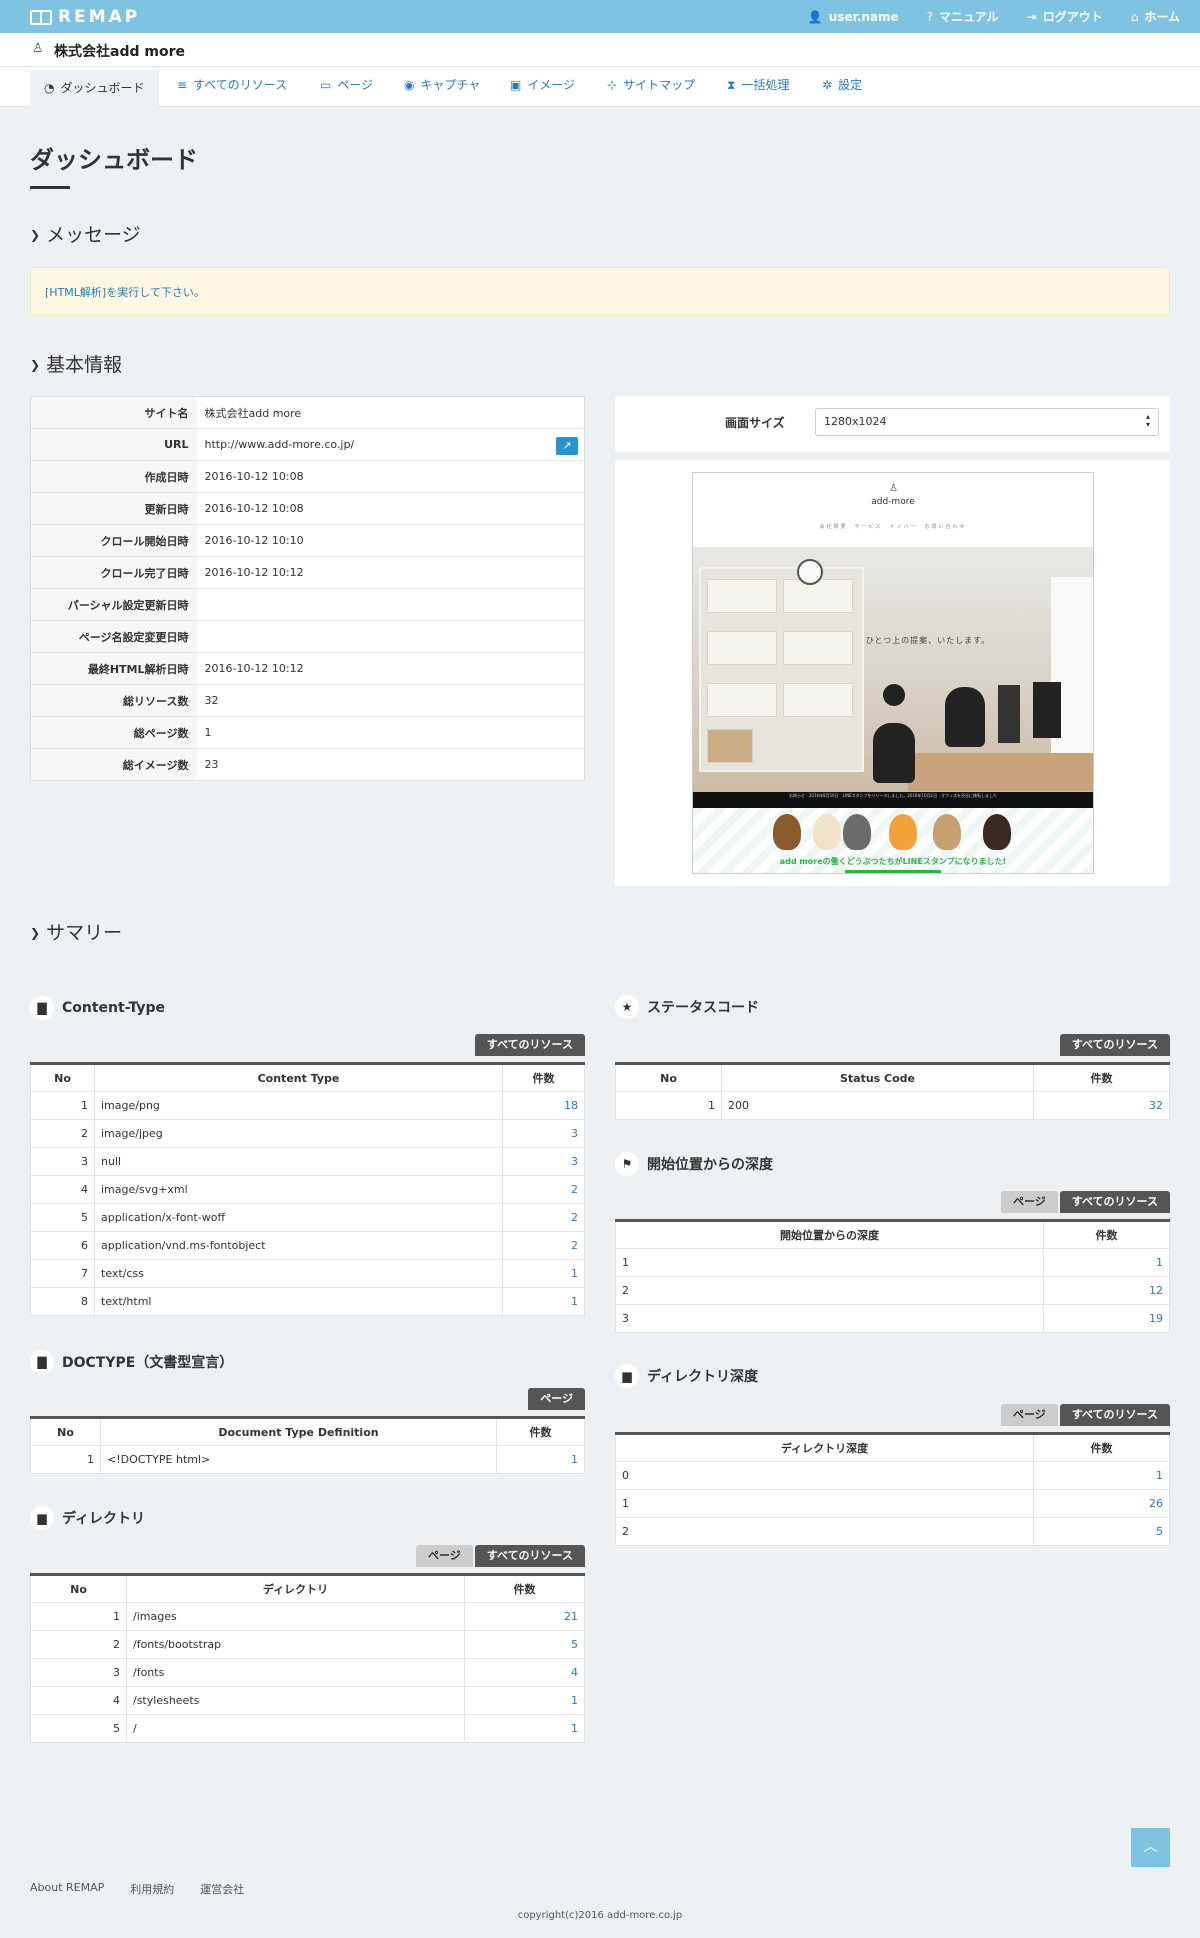 The image size is (1200, 1938). I want to click on user-menu: 👤 user.name, so click(853, 17).